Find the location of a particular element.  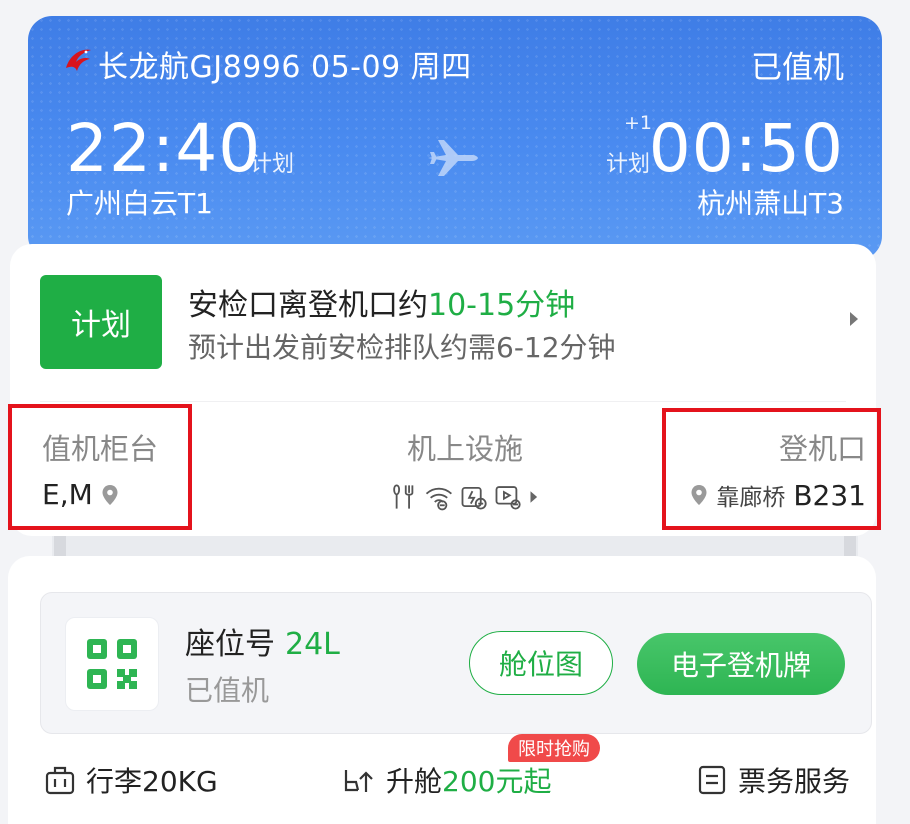

power-outlet-icon is located at coordinates (474, 498).